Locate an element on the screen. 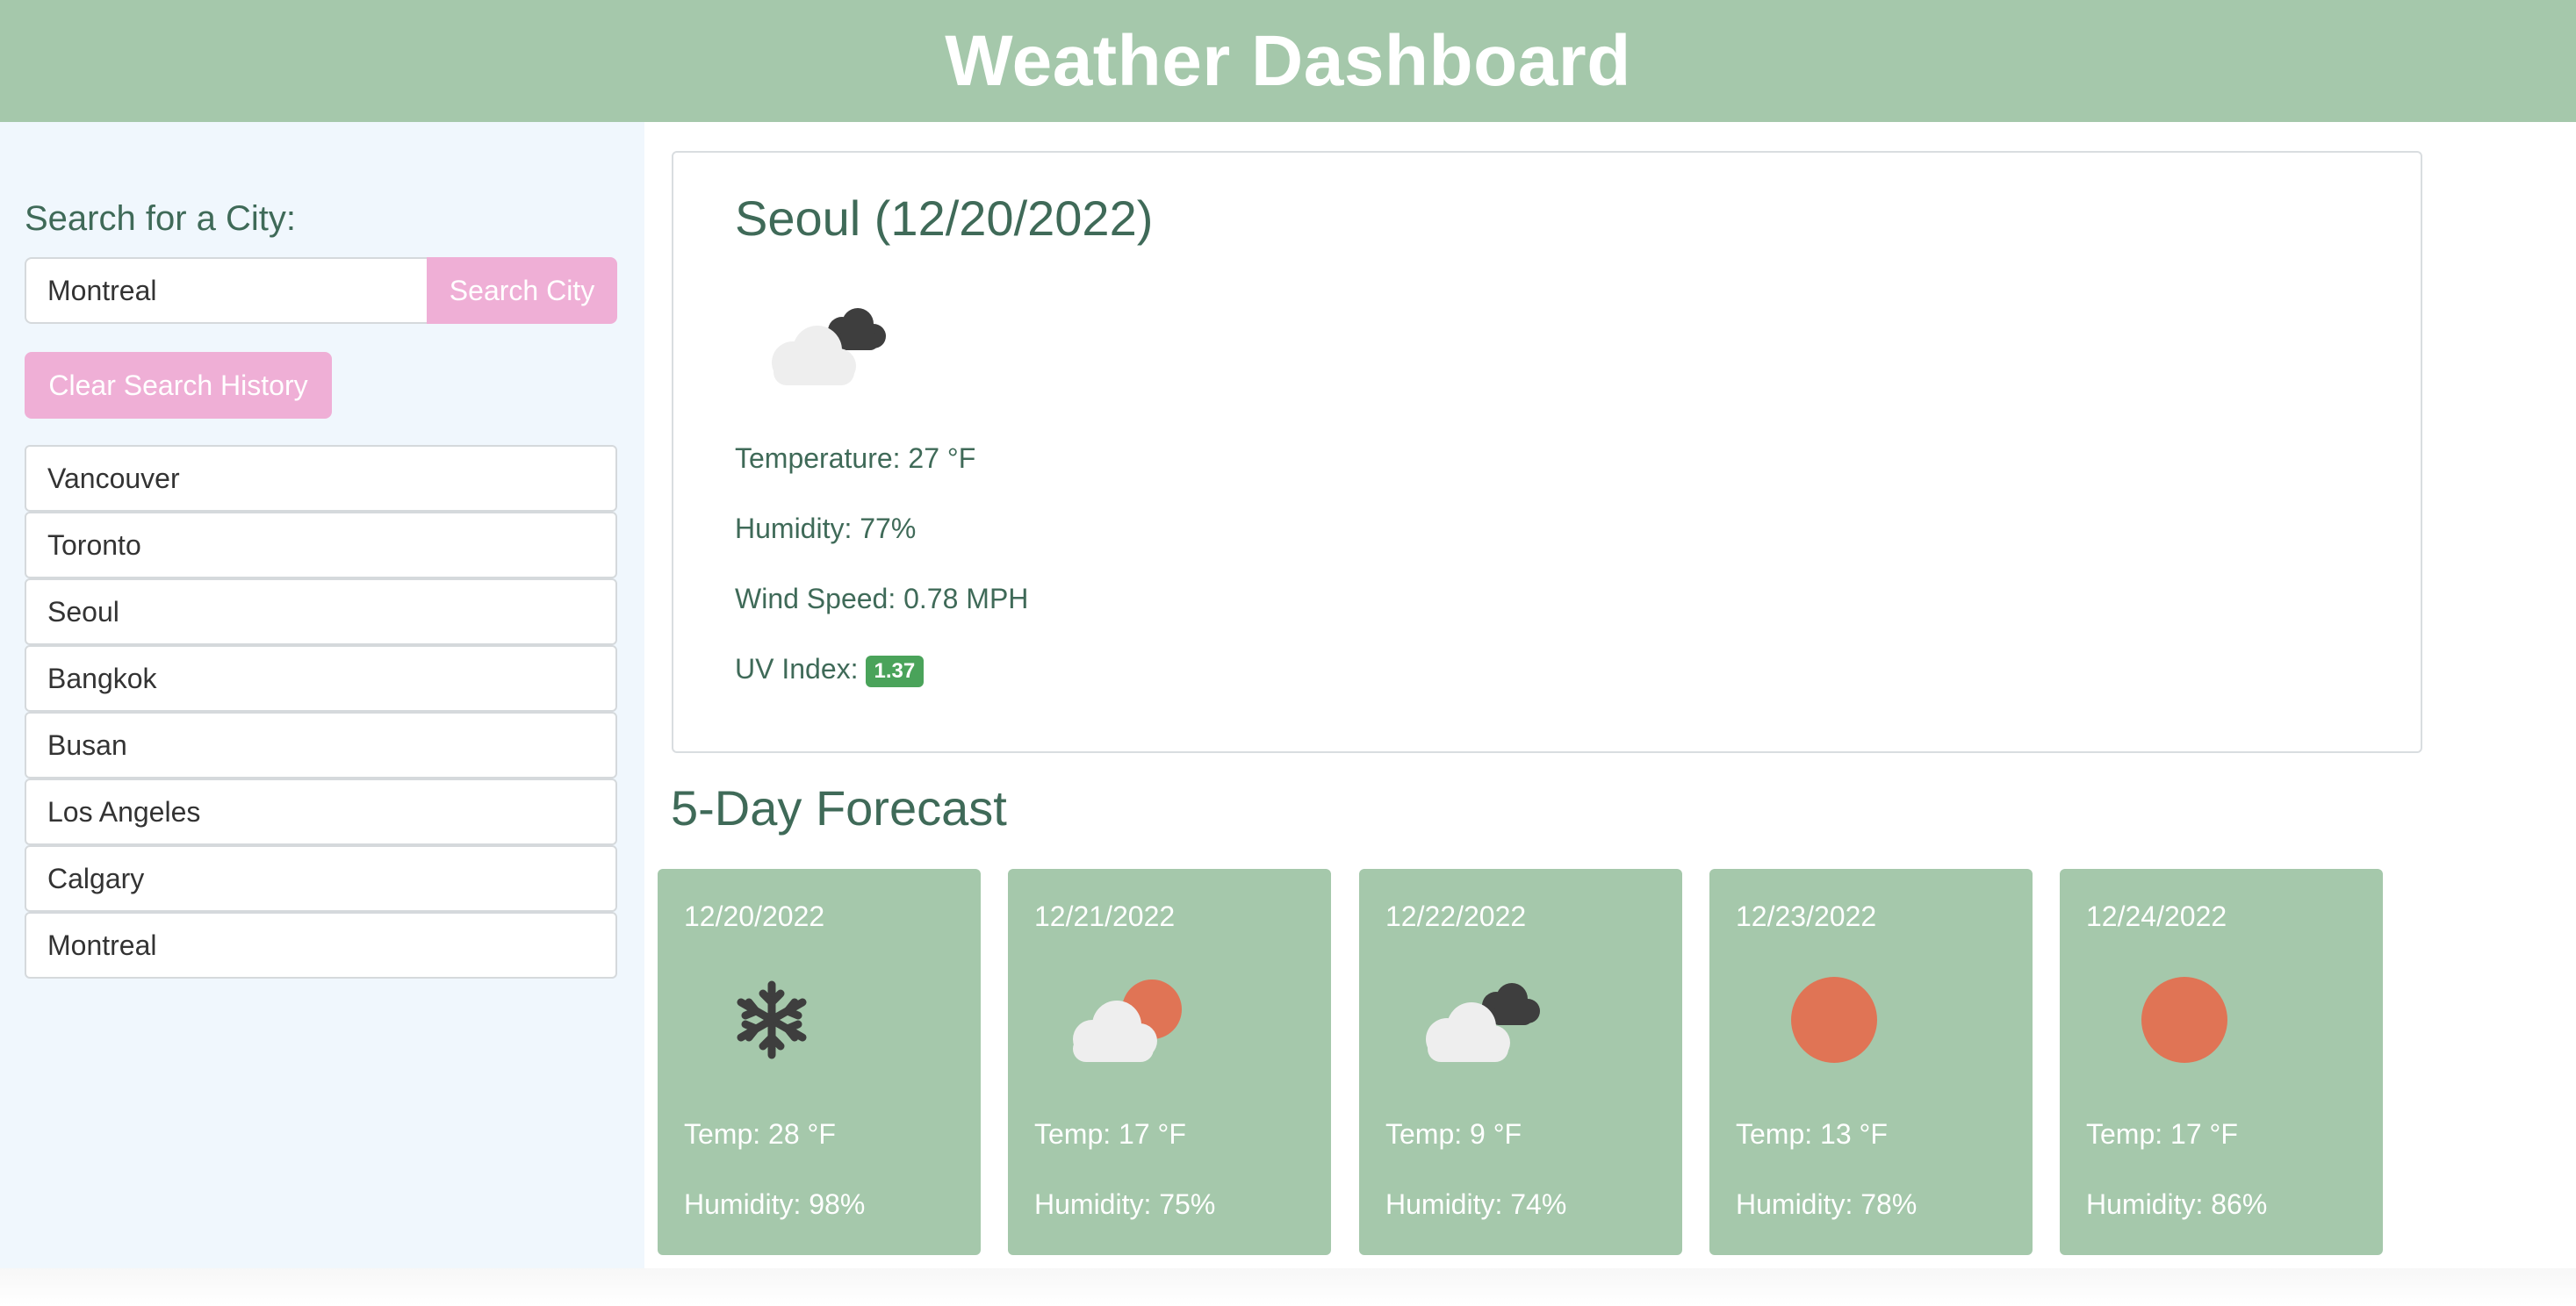 Image resolution: width=2576 pixels, height=1306 pixels. header-bar: Weather Dashboard is located at coordinates (1288, 61).